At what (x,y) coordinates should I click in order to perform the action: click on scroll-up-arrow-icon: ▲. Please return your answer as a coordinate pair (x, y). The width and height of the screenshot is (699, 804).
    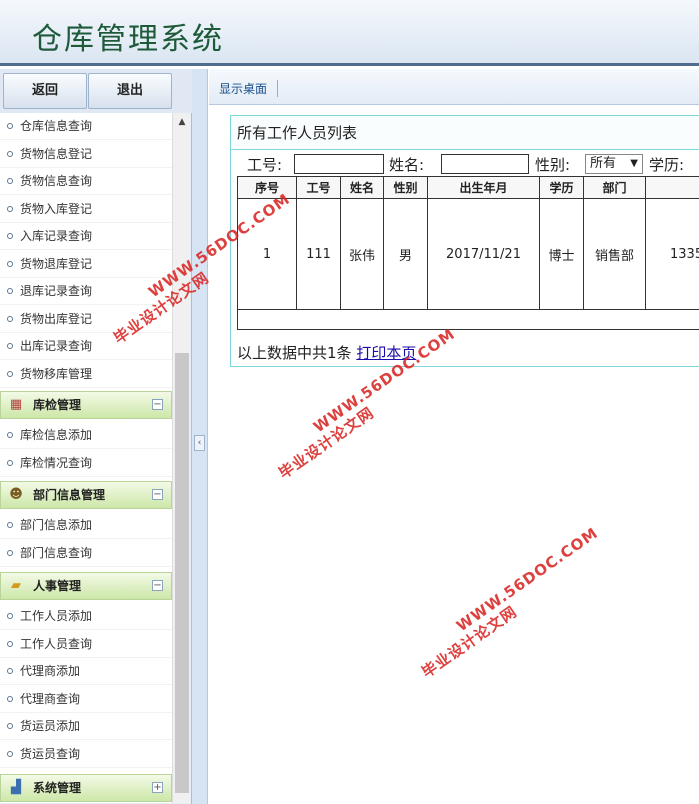
    Looking at the image, I should click on (182, 122).